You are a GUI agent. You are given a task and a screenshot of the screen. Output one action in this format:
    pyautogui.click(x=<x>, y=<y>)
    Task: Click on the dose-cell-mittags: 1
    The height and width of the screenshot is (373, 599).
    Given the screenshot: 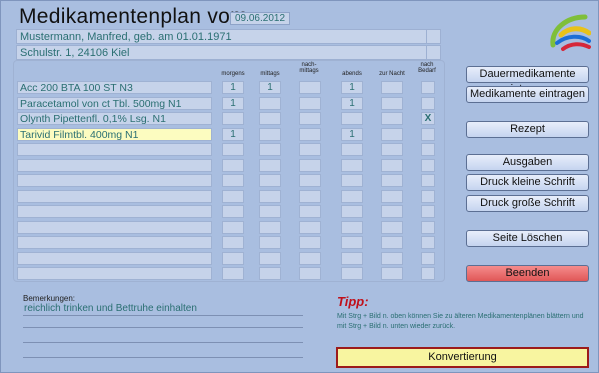 What is the action you would take?
    pyautogui.click(x=270, y=87)
    